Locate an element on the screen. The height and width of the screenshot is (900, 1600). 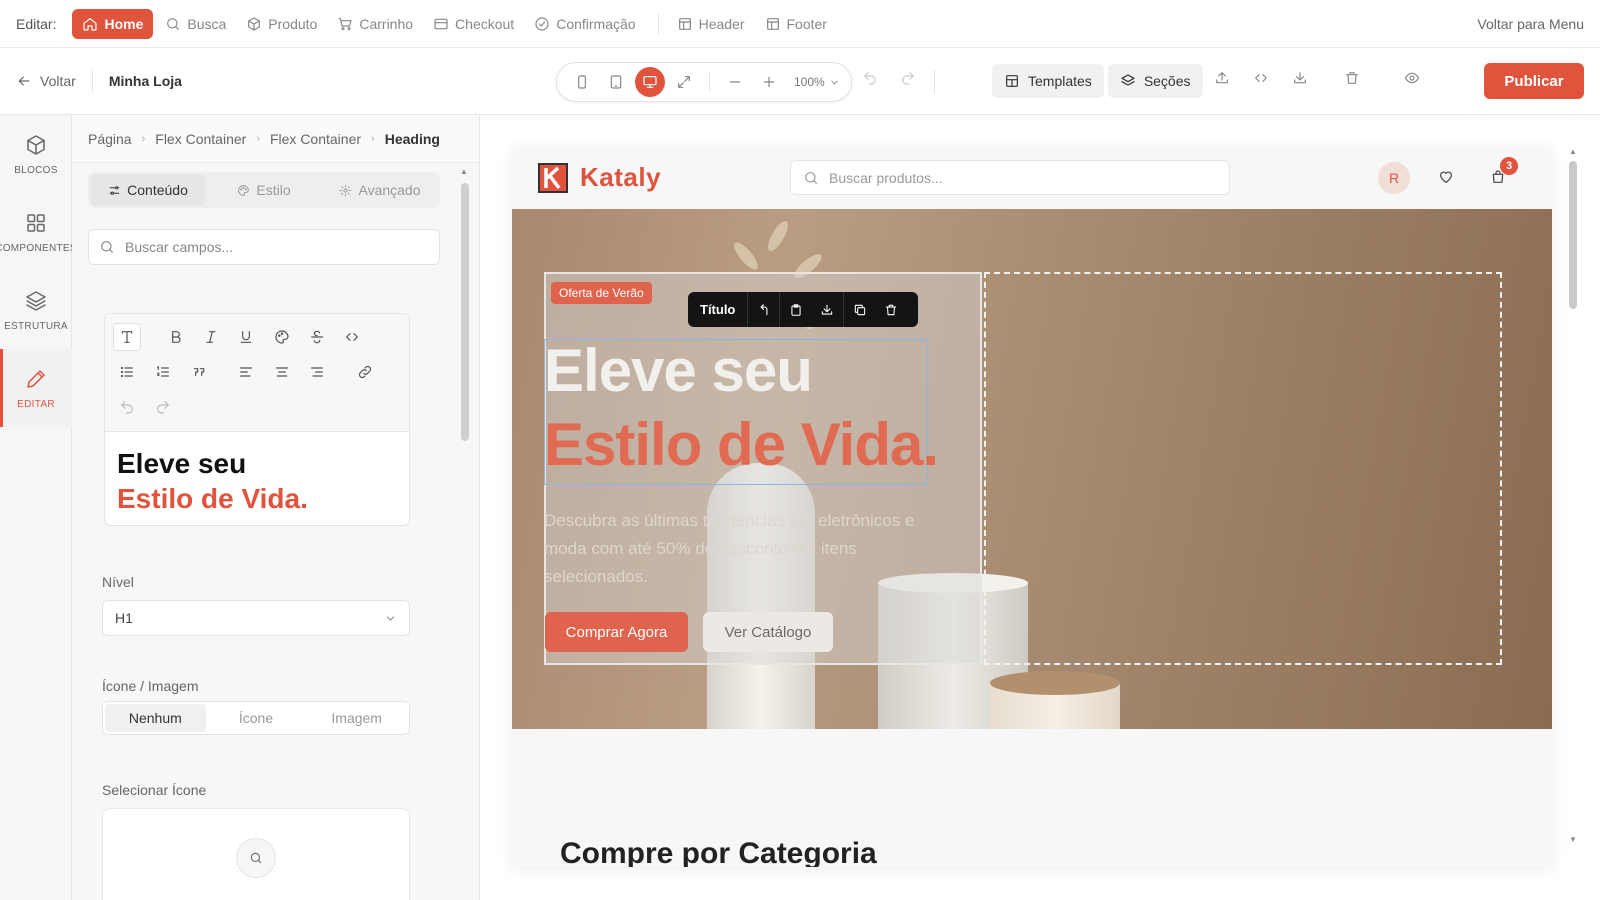
nav-home: Home is located at coordinates (113, 23).